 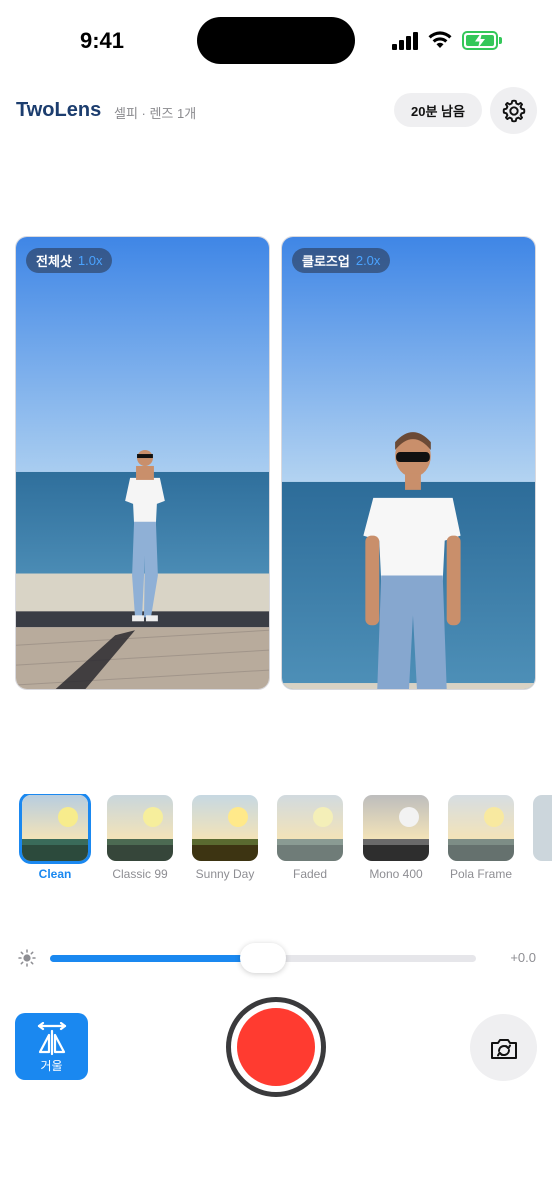 What do you see at coordinates (59, 110) in the screenshot?
I see `app-title: TwoLens` at bounding box center [59, 110].